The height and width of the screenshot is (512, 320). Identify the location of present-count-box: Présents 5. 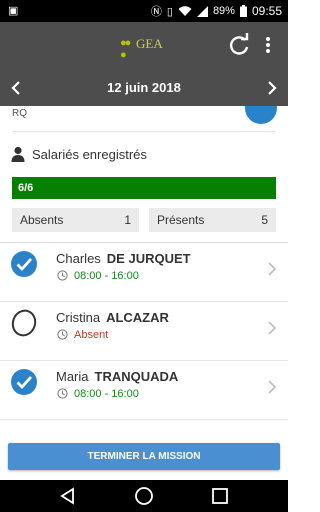
(212, 220).